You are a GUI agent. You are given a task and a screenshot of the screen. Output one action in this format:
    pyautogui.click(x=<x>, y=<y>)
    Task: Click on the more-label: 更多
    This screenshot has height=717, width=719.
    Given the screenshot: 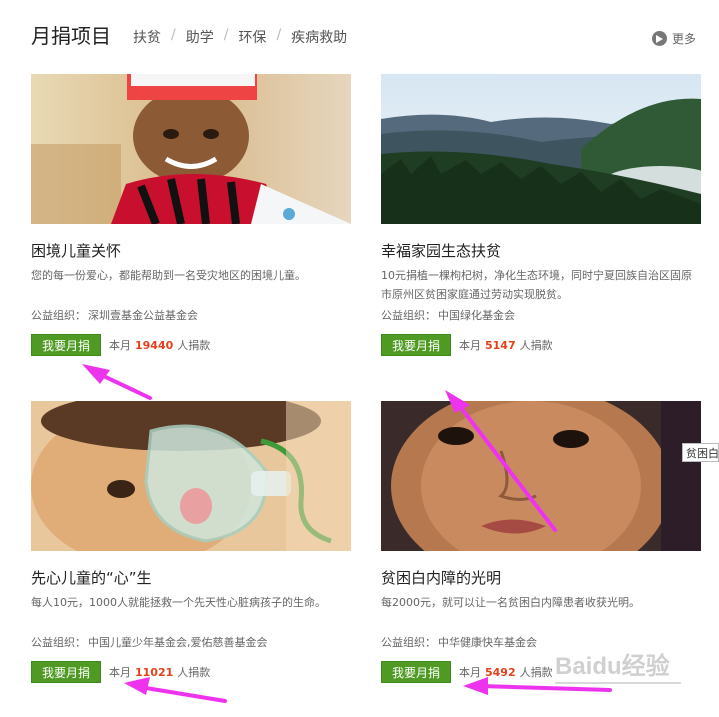 What is the action you would take?
    pyautogui.click(x=683, y=39)
    